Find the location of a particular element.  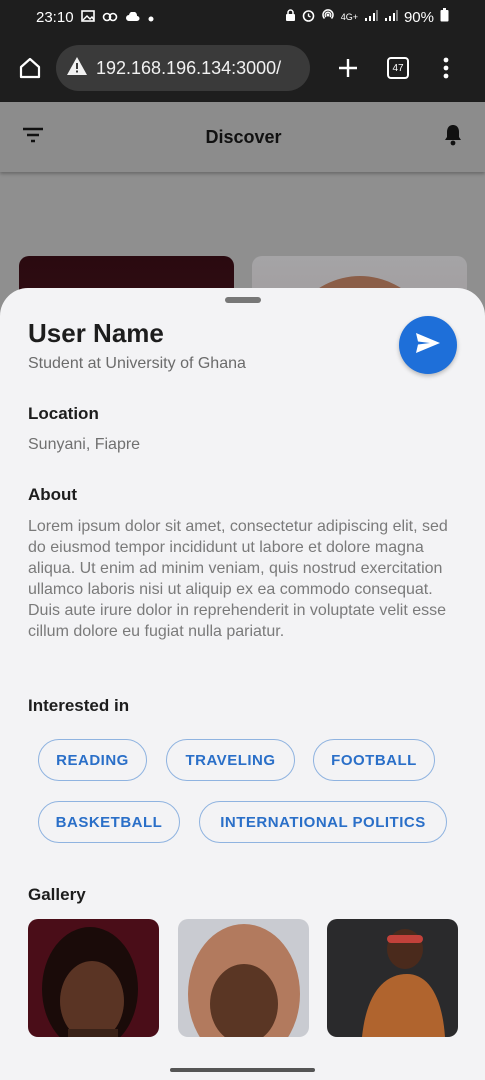

dot-icon is located at coordinates (151, 17).